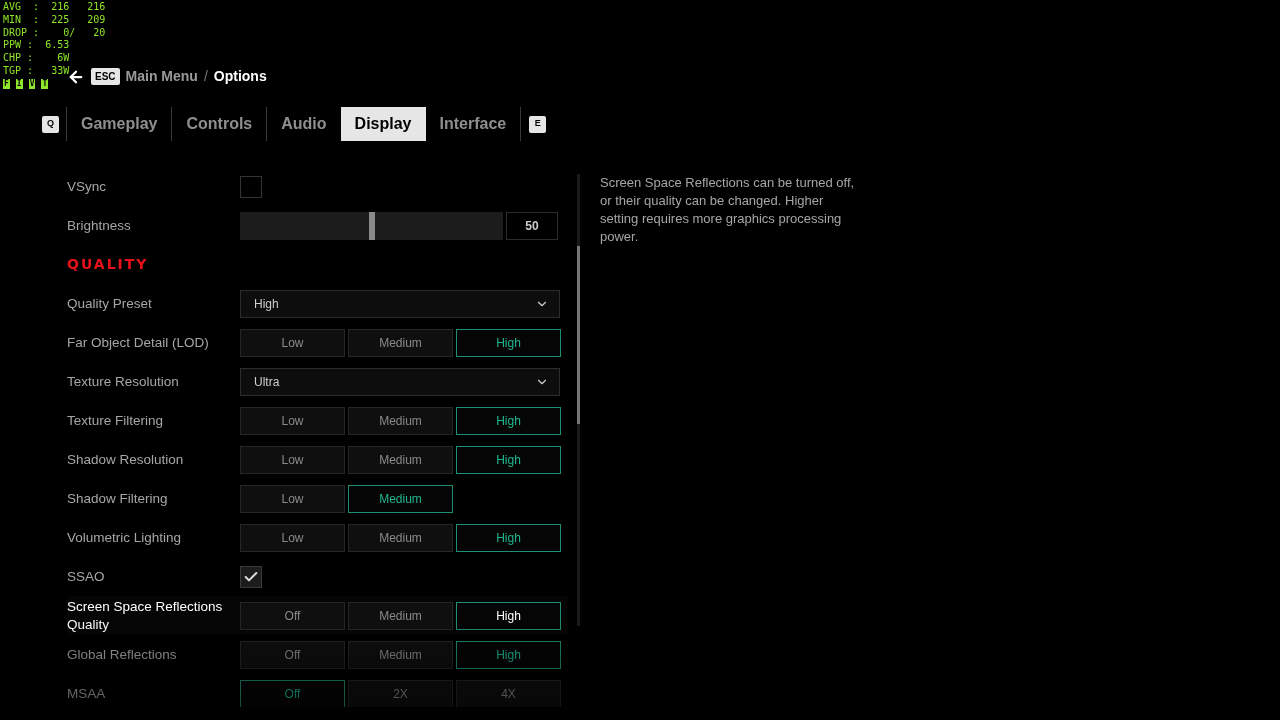 This screenshot has width=1280, height=720. Describe the element at coordinates (86, 576) in the screenshot. I see `setting-label: SSAO` at that location.